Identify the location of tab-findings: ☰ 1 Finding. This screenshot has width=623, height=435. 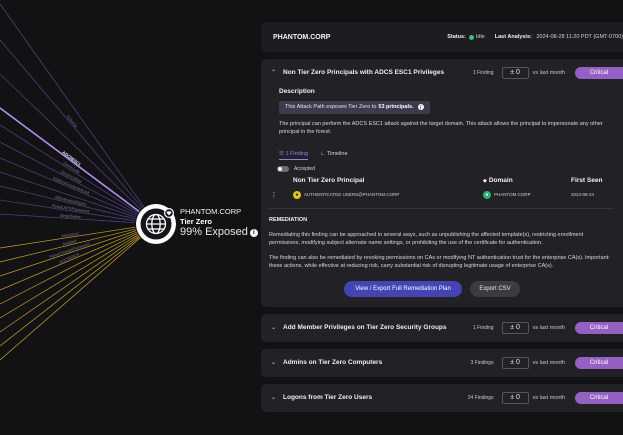
(294, 155).